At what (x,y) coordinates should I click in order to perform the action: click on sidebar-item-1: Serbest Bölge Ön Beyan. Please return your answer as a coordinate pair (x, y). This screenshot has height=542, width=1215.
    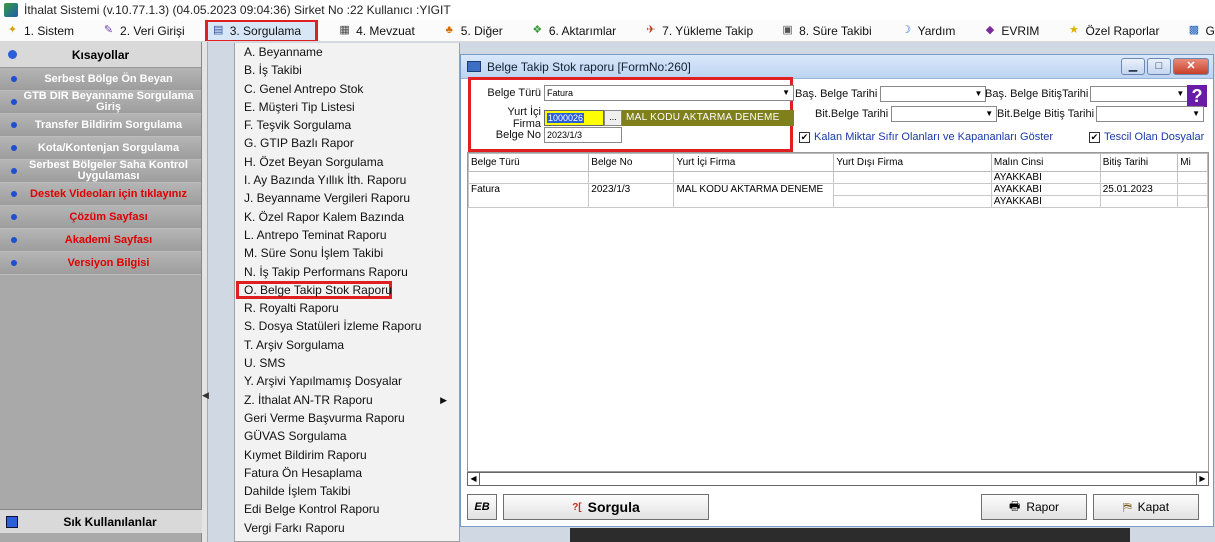
    Looking at the image, I should click on (100, 79).